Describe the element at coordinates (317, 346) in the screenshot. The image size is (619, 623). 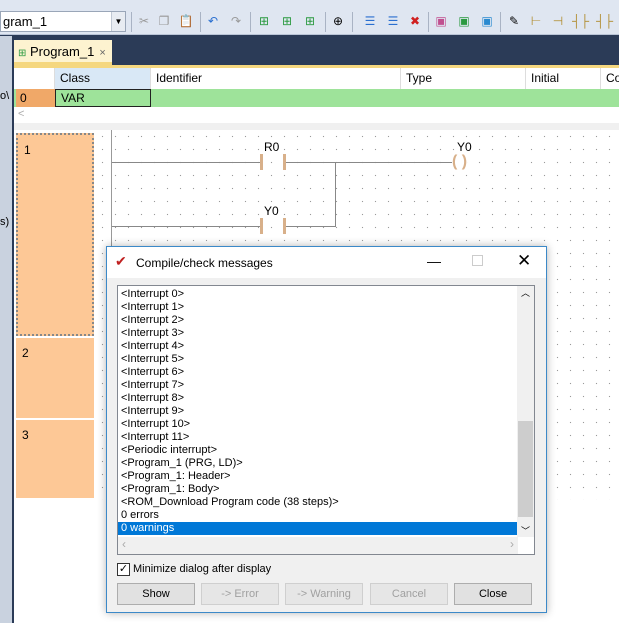
I see `message-item: <Interrupt 4>` at that location.